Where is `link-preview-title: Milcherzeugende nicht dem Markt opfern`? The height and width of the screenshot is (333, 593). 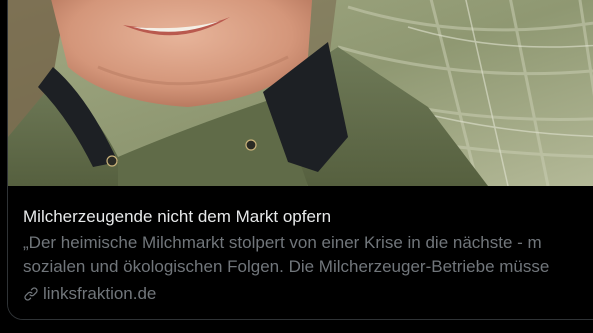 link-preview-title: Milcherzeugende nicht dem Markt opfern is located at coordinates (177, 217).